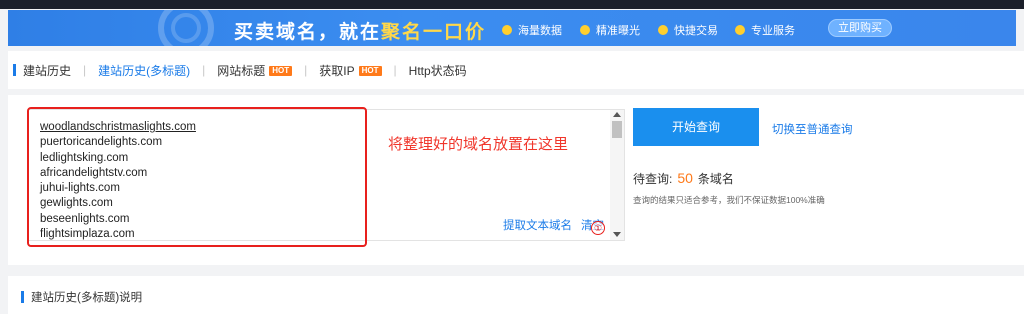 The width and height of the screenshot is (1024, 314). What do you see at coordinates (812, 129) in the screenshot?
I see `switch-to-normal-query-link: 切换至普通查询` at bounding box center [812, 129].